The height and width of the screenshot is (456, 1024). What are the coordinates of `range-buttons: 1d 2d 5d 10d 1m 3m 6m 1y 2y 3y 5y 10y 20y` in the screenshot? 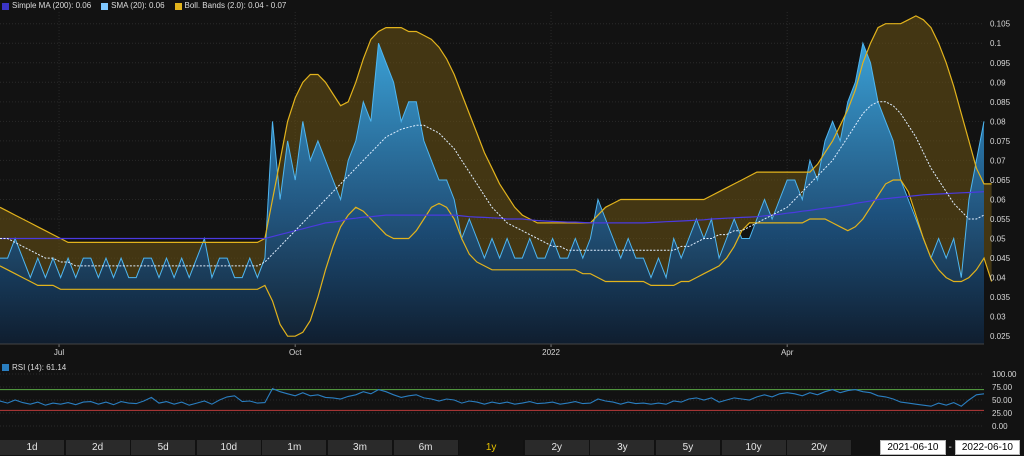 It's located at (426, 447).